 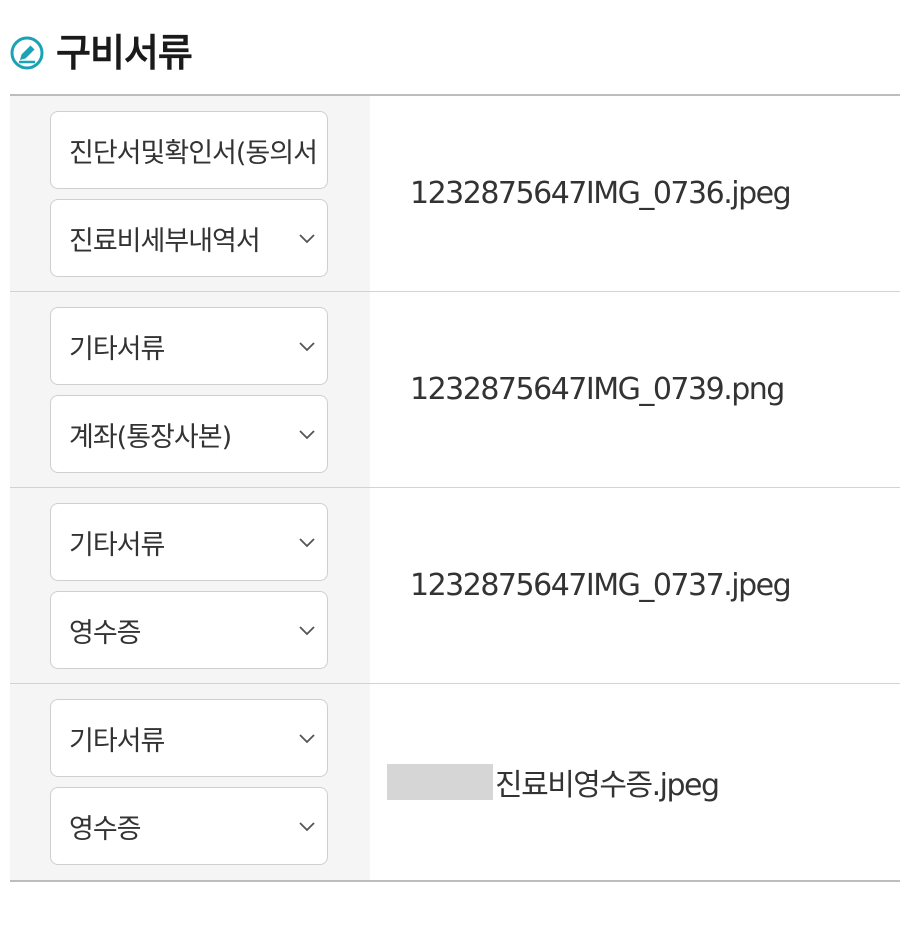 I want to click on file-cell: 진료비영수증.jpeg, so click(x=635, y=782).